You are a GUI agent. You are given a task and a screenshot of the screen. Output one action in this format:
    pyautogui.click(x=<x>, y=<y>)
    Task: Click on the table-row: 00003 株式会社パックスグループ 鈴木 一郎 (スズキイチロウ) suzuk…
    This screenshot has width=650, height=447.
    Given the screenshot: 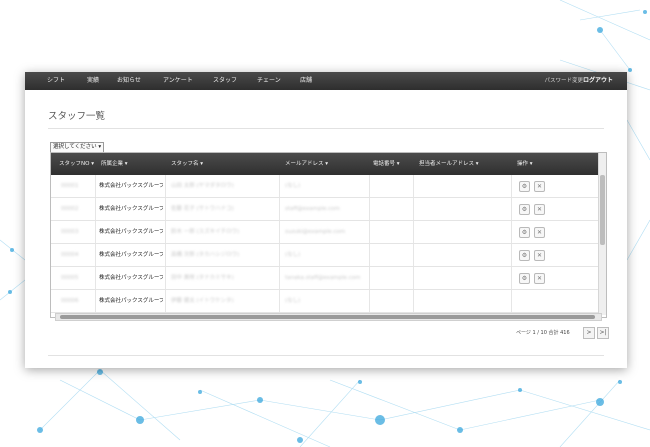 What is the action you would take?
    pyautogui.click(x=325, y=232)
    